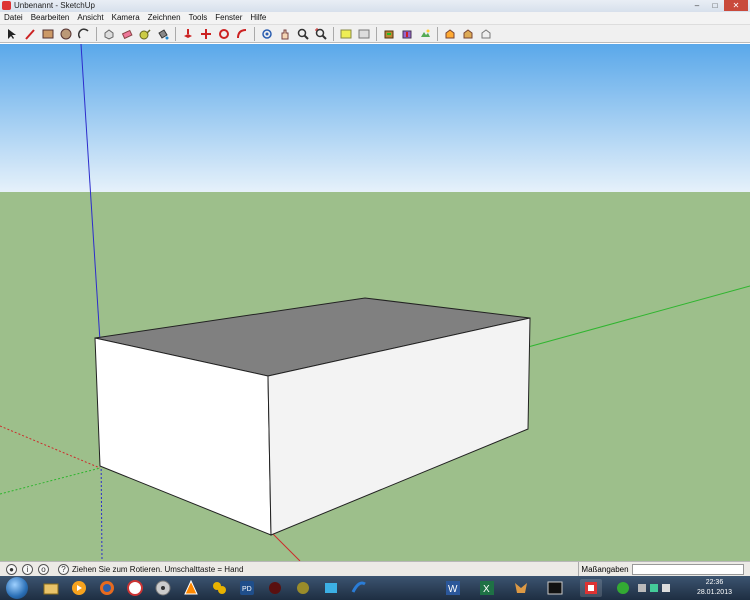  Describe the element at coordinates (54, 5) in the screenshot. I see `window-title: Unbenannt - SketchUp` at that location.